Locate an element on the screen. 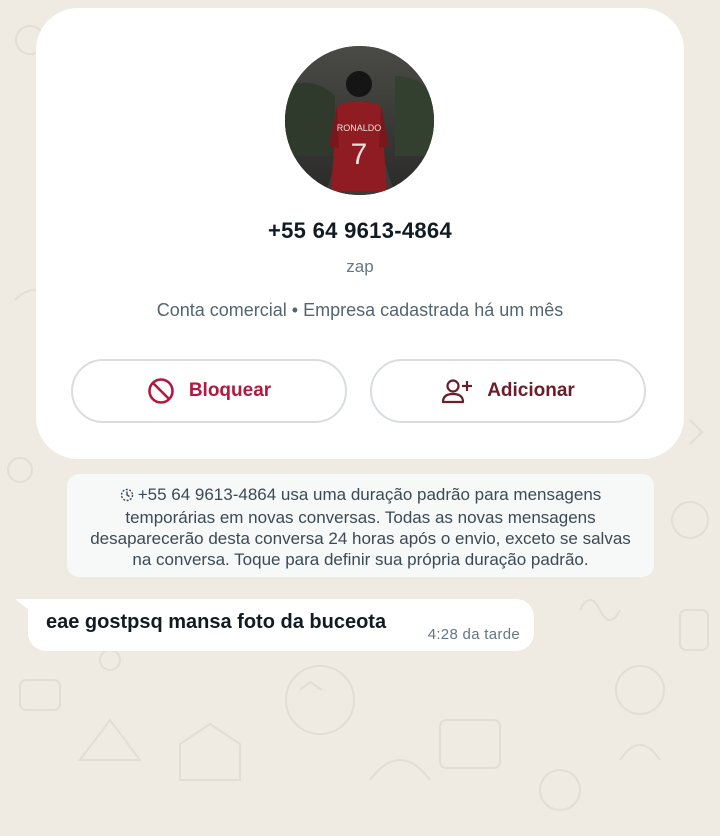 The width and height of the screenshot is (720, 836). avatar-photo: RONALDO 7 is located at coordinates (359, 120).